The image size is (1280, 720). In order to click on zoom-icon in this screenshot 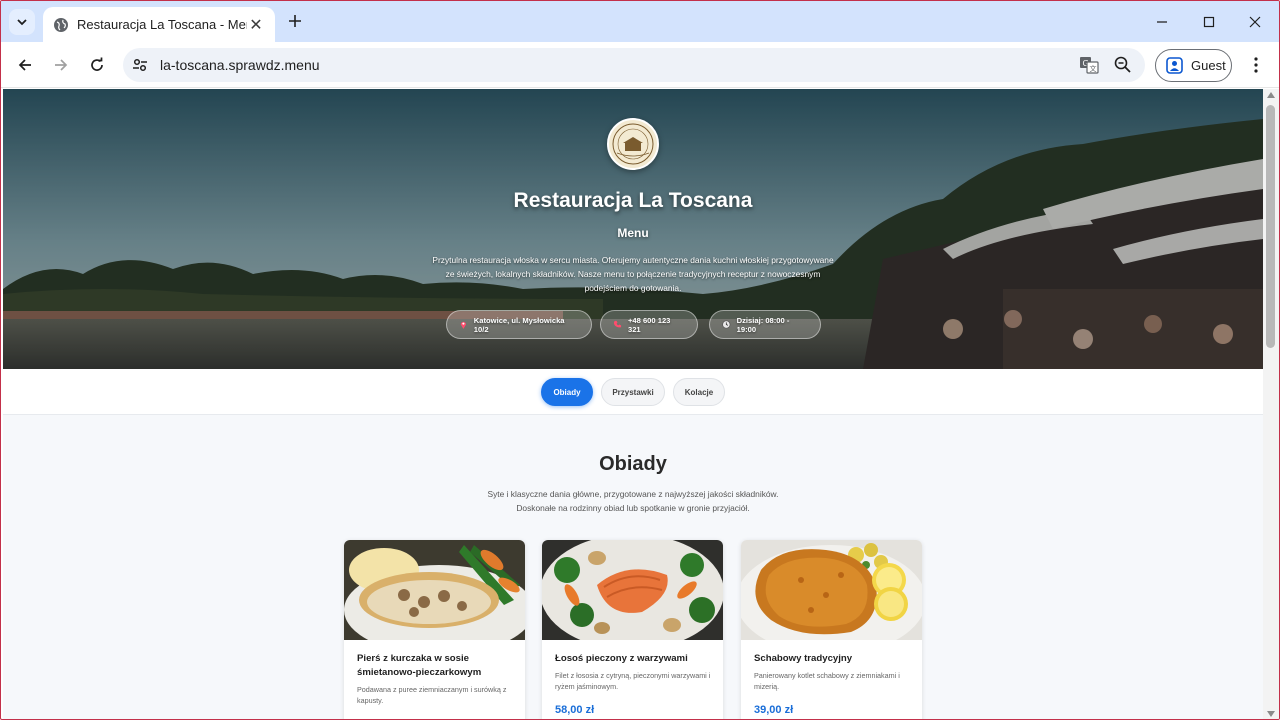, I will do `click(1123, 65)`.